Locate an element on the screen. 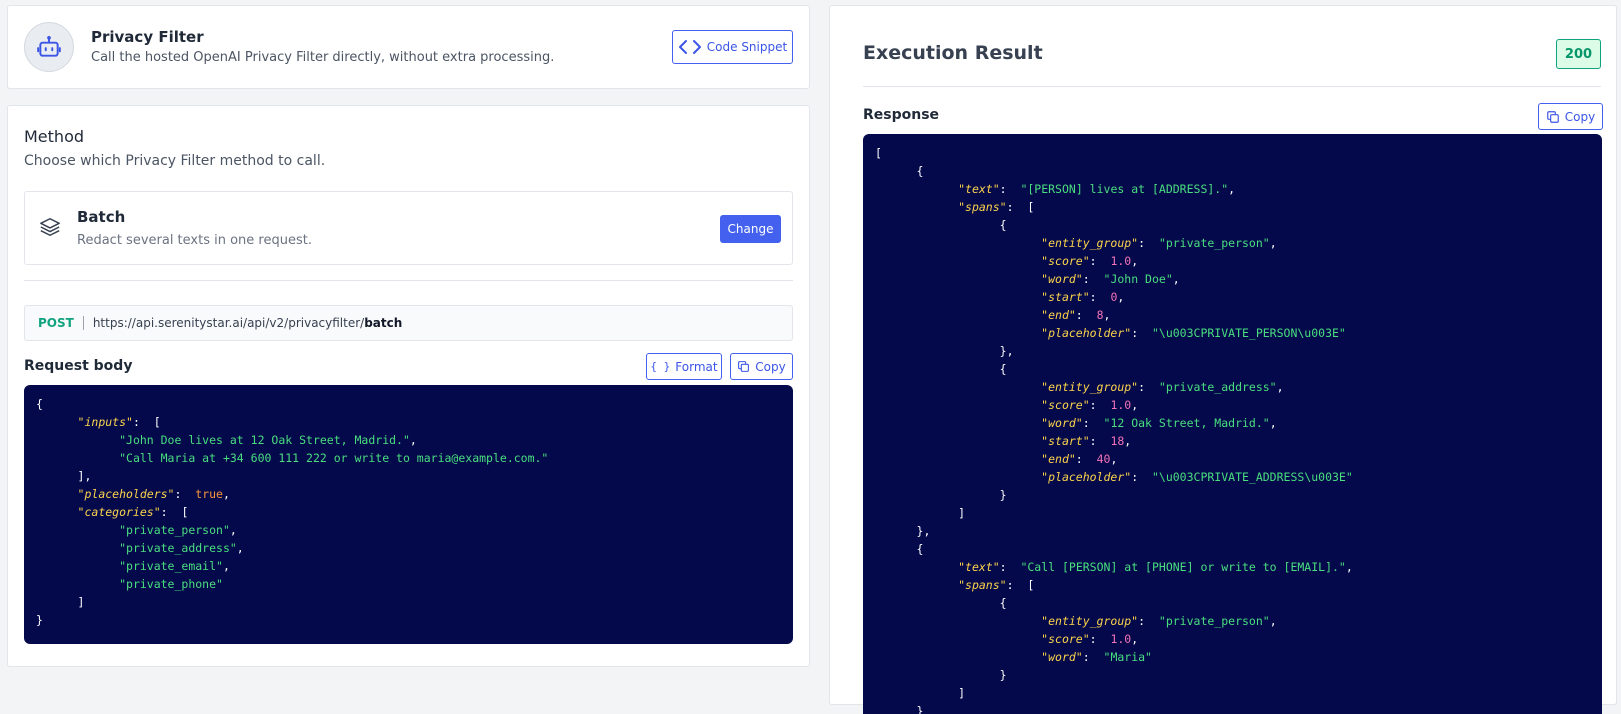 The image size is (1621, 714). braces-icon: { } is located at coordinates (660, 366).